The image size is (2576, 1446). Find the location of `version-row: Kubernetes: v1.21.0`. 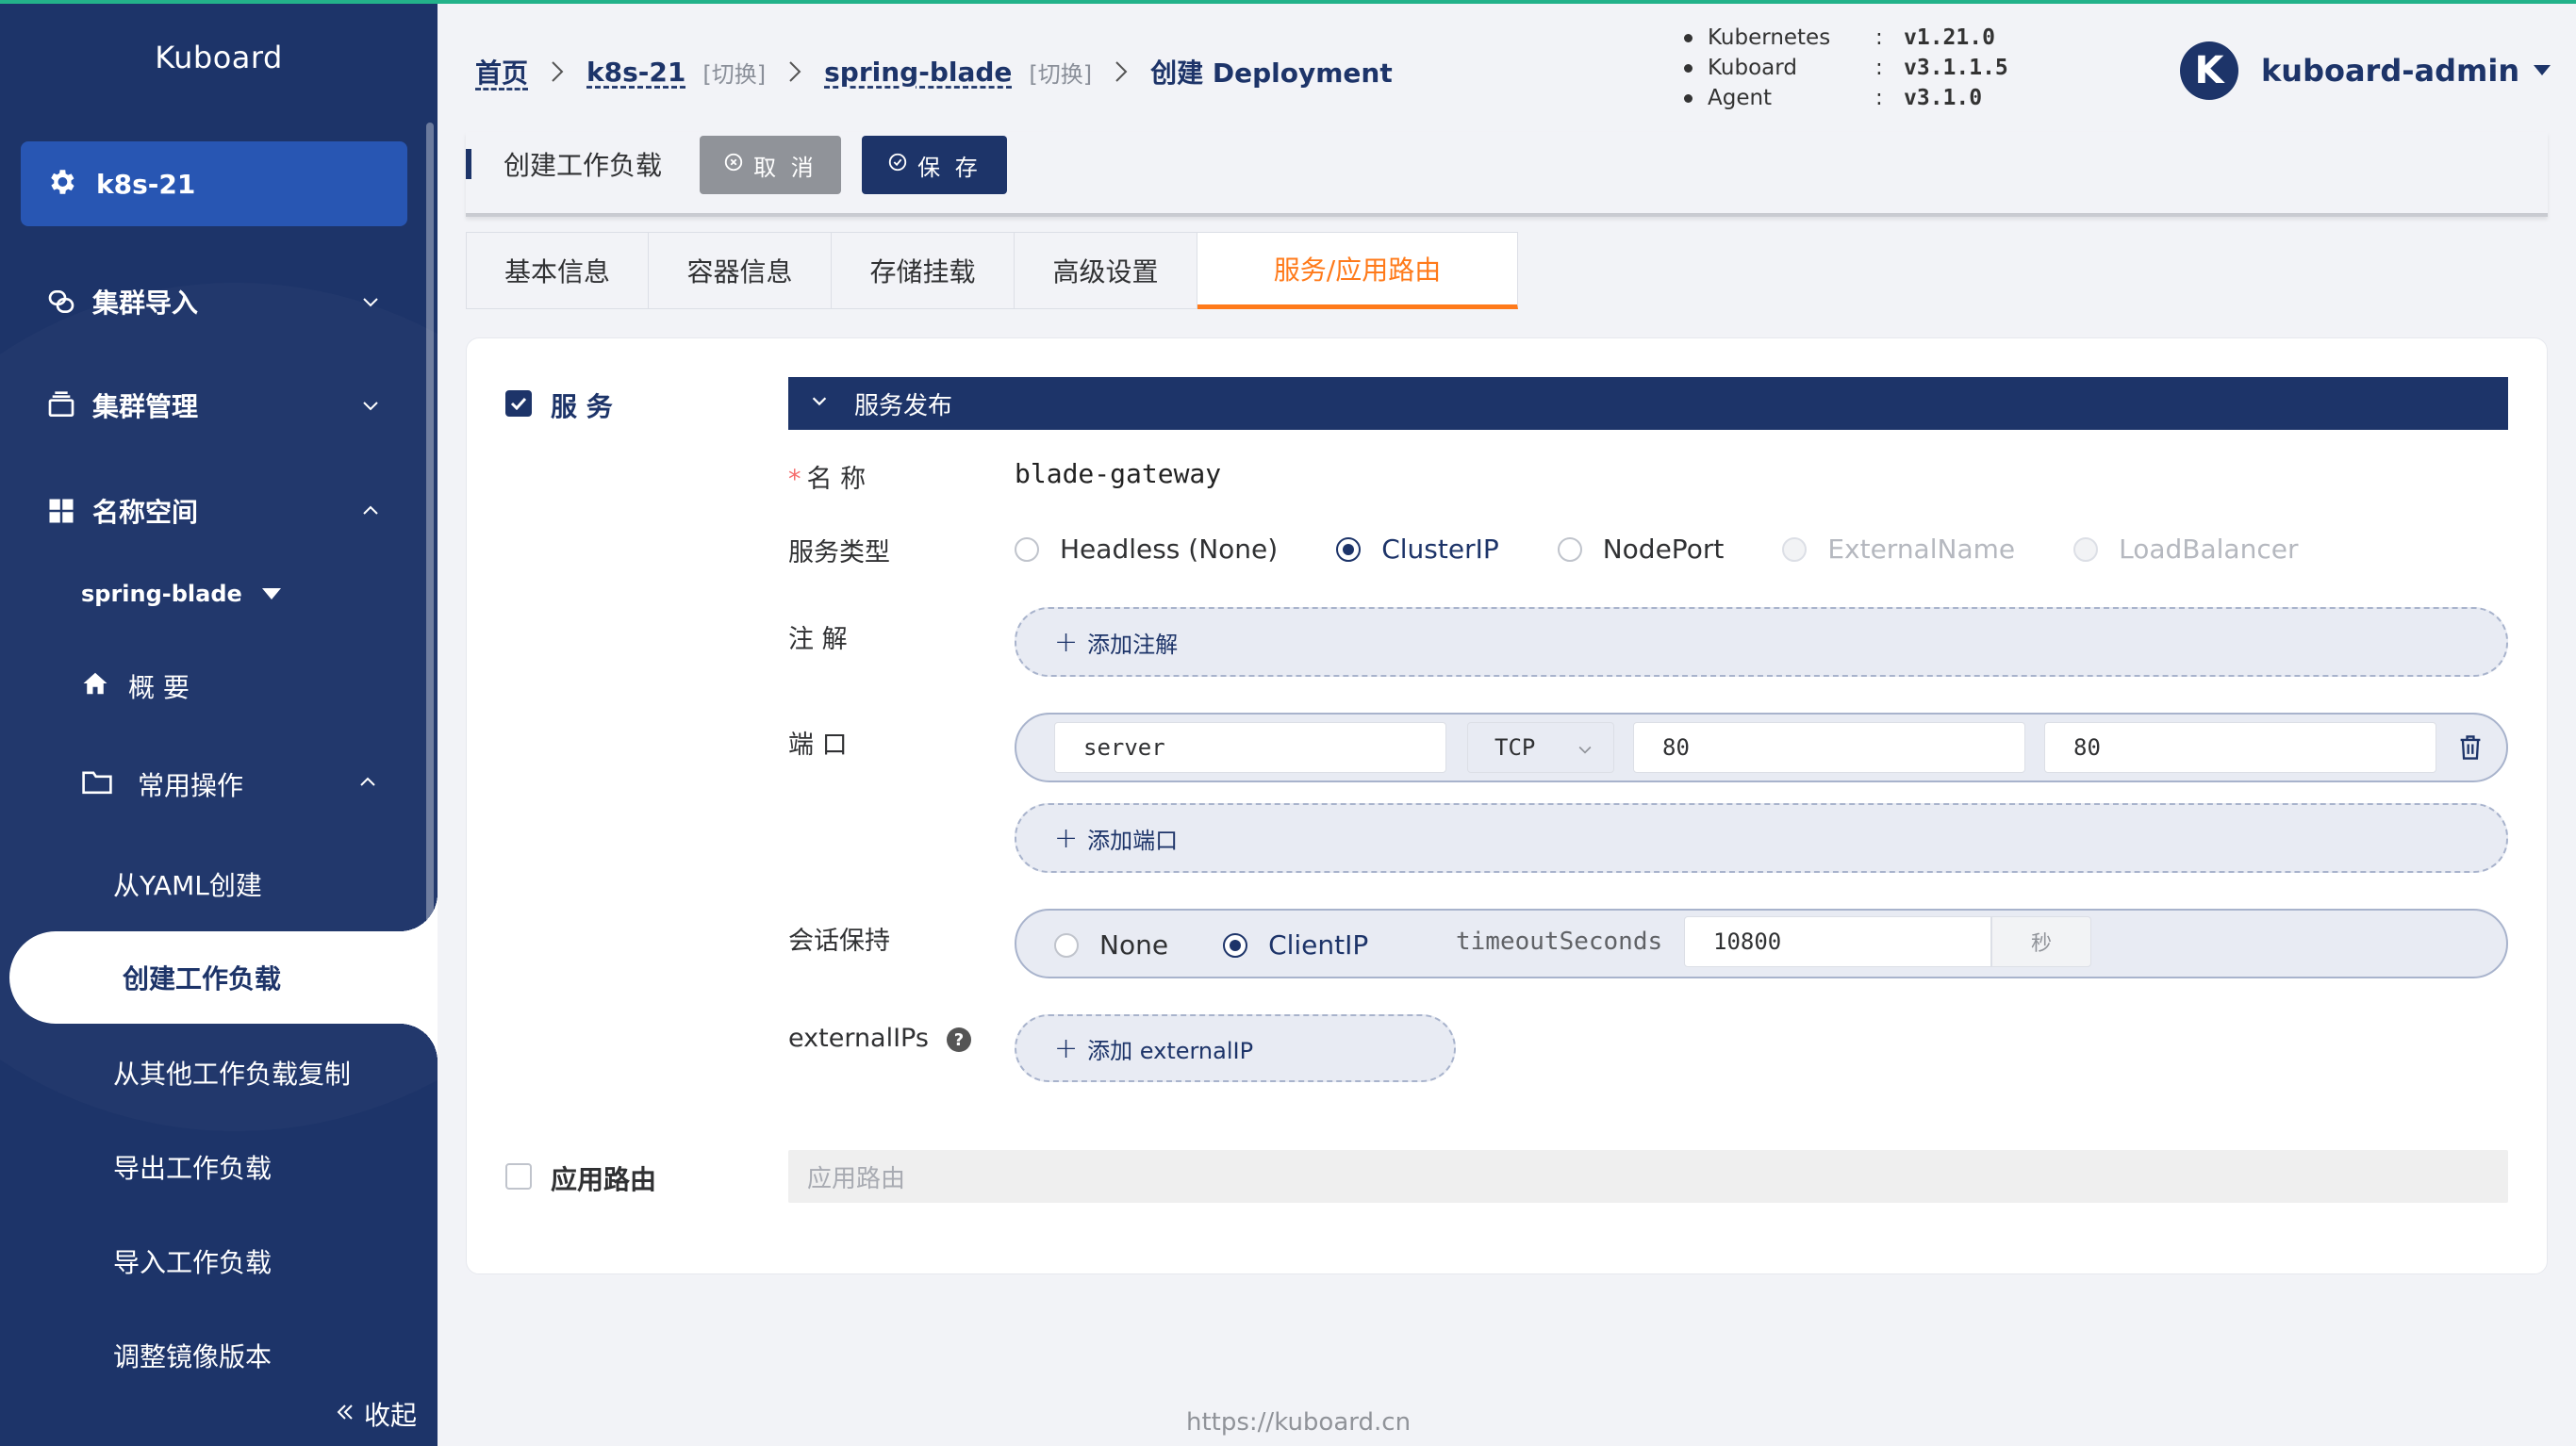

version-row: Kubernetes: v1.21.0 is located at coordinates (1846, 38).